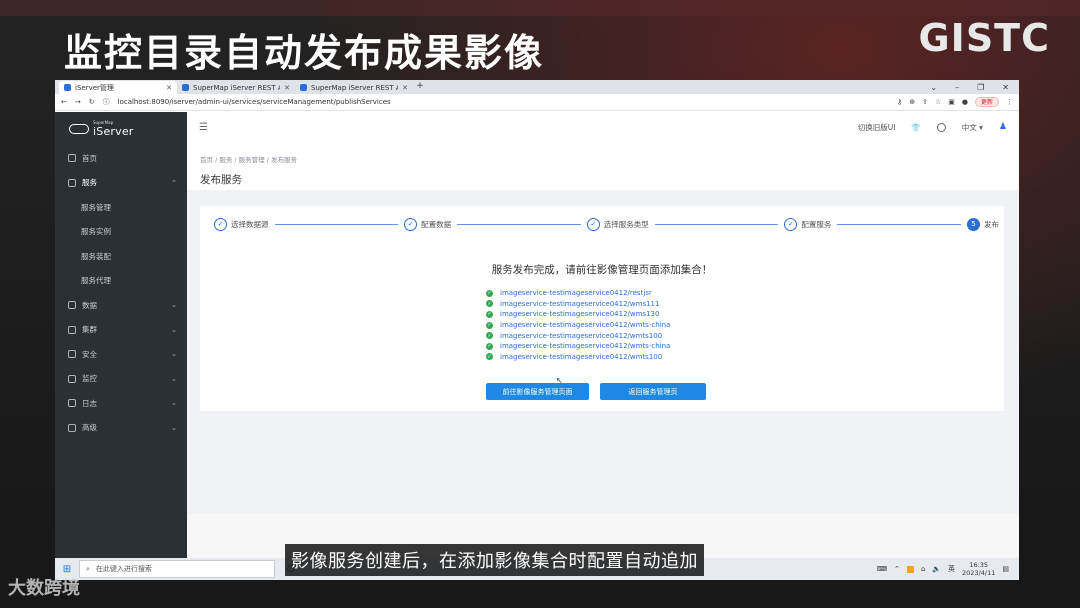 The image size is (1080, 608). What do you see at coordinates (951, 569) in the screenshot?
I see `ime-indicator: 英` at bounding box center [951, 569].